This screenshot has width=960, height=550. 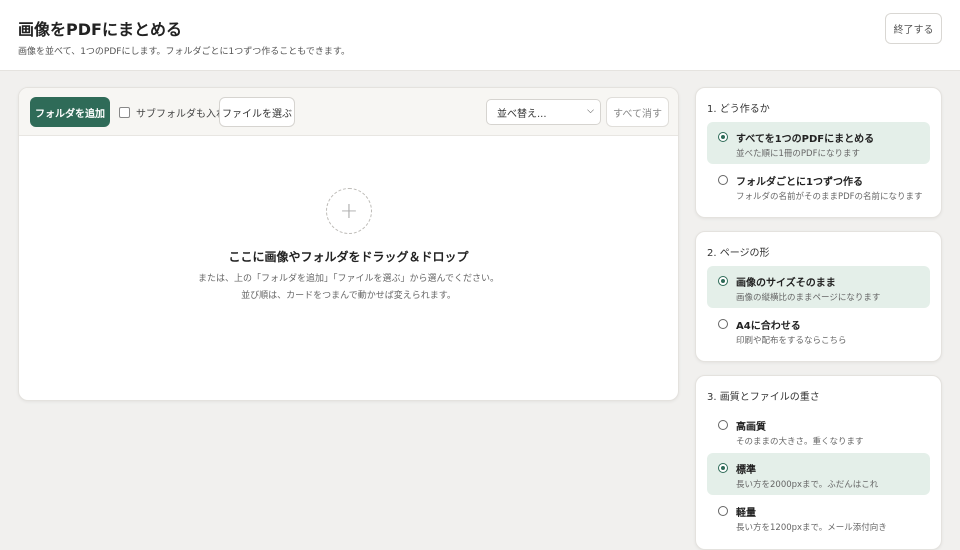 I want to click on quit-button: 終了する, so click(x=913, y=28).